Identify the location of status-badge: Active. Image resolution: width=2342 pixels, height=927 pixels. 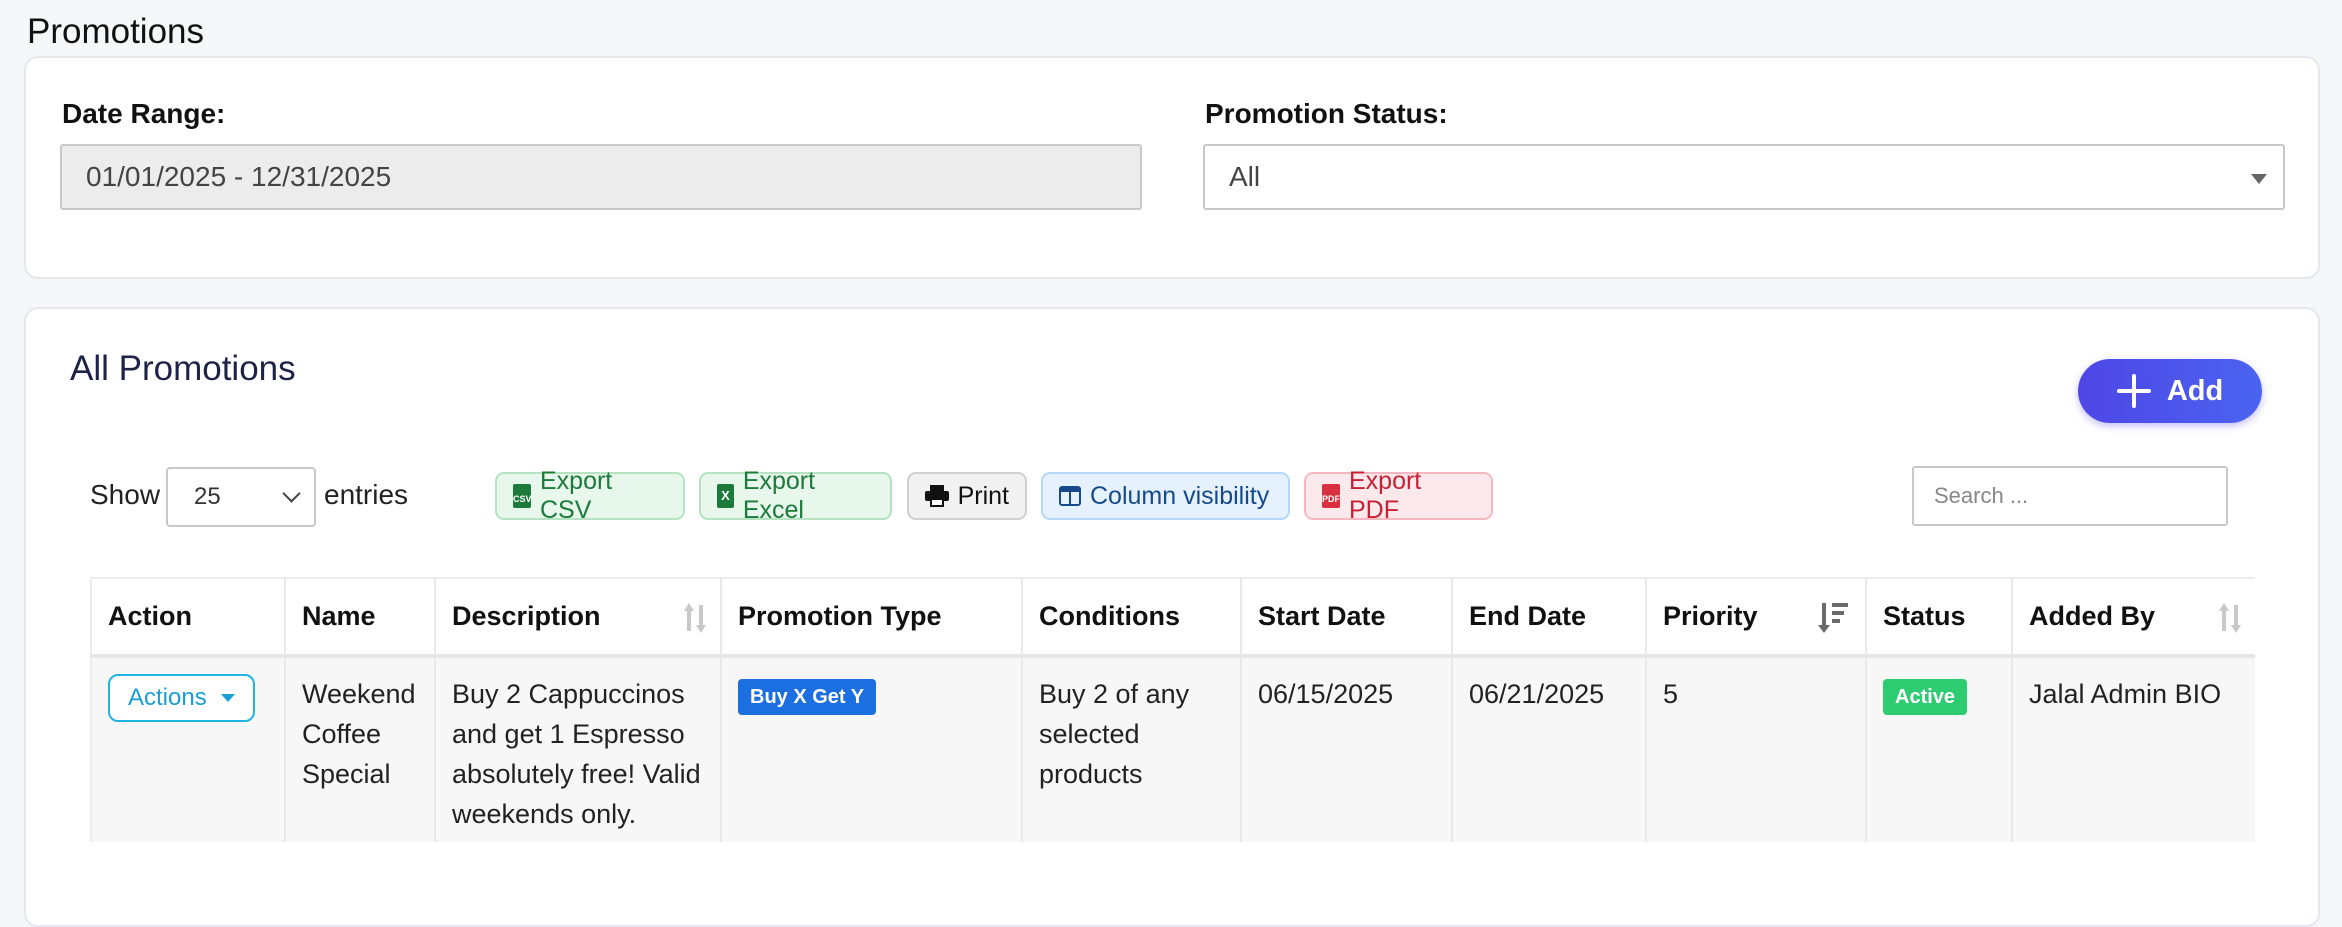
(1925, 697).